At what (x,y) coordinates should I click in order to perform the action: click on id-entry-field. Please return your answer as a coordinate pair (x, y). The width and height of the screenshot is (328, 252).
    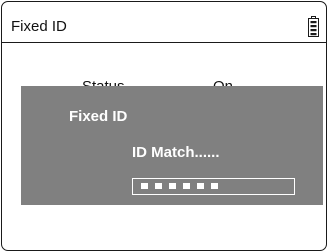
    Looking at the image, I should click on (213, 186).